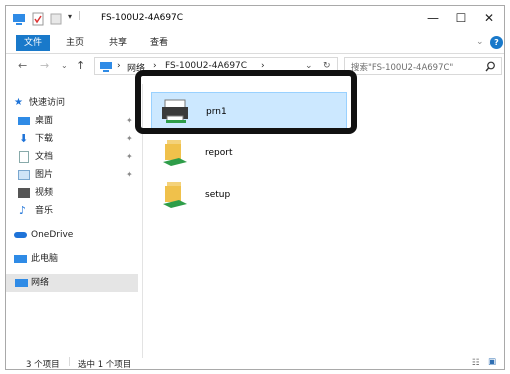 This screenshot has height=374, width=510. Describe the element at coordinates (159, 43) in the screenshot. I see `tab-view: 查看` at that location.